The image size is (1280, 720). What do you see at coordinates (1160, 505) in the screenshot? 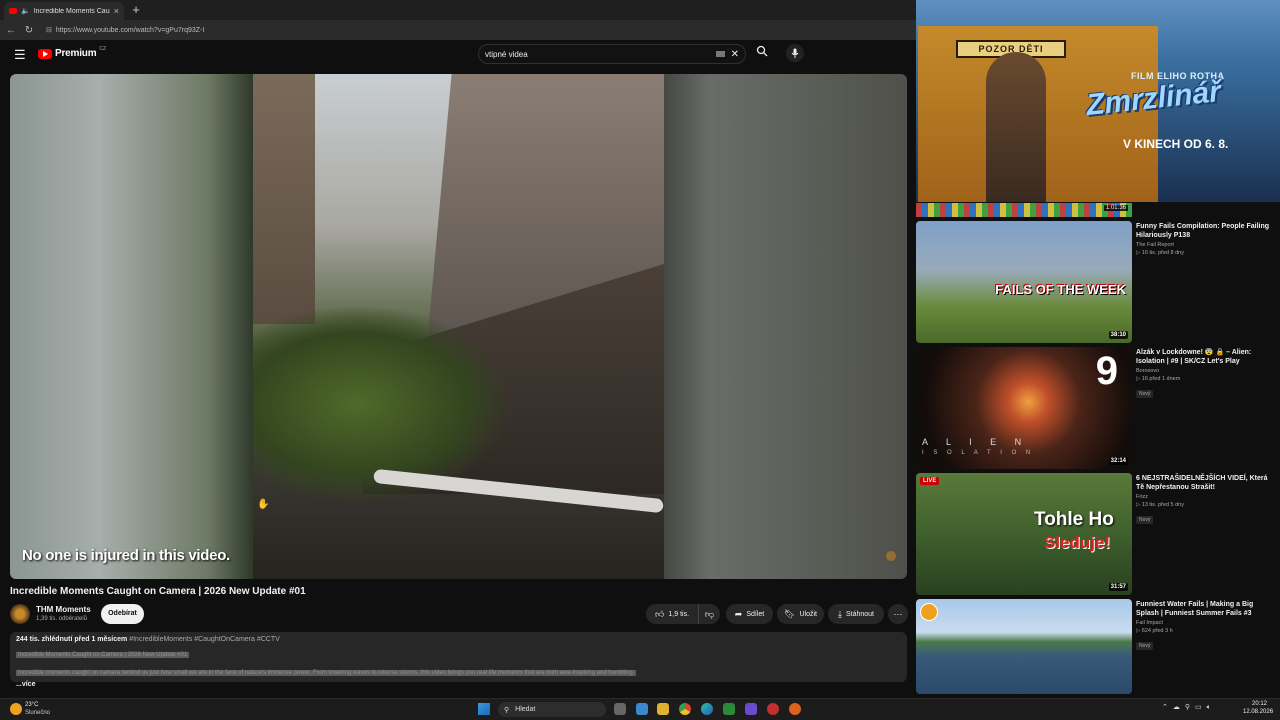
I see `related-stats: ▷ 13 tis. před 5 dny` at bounding box center [1160, 505].